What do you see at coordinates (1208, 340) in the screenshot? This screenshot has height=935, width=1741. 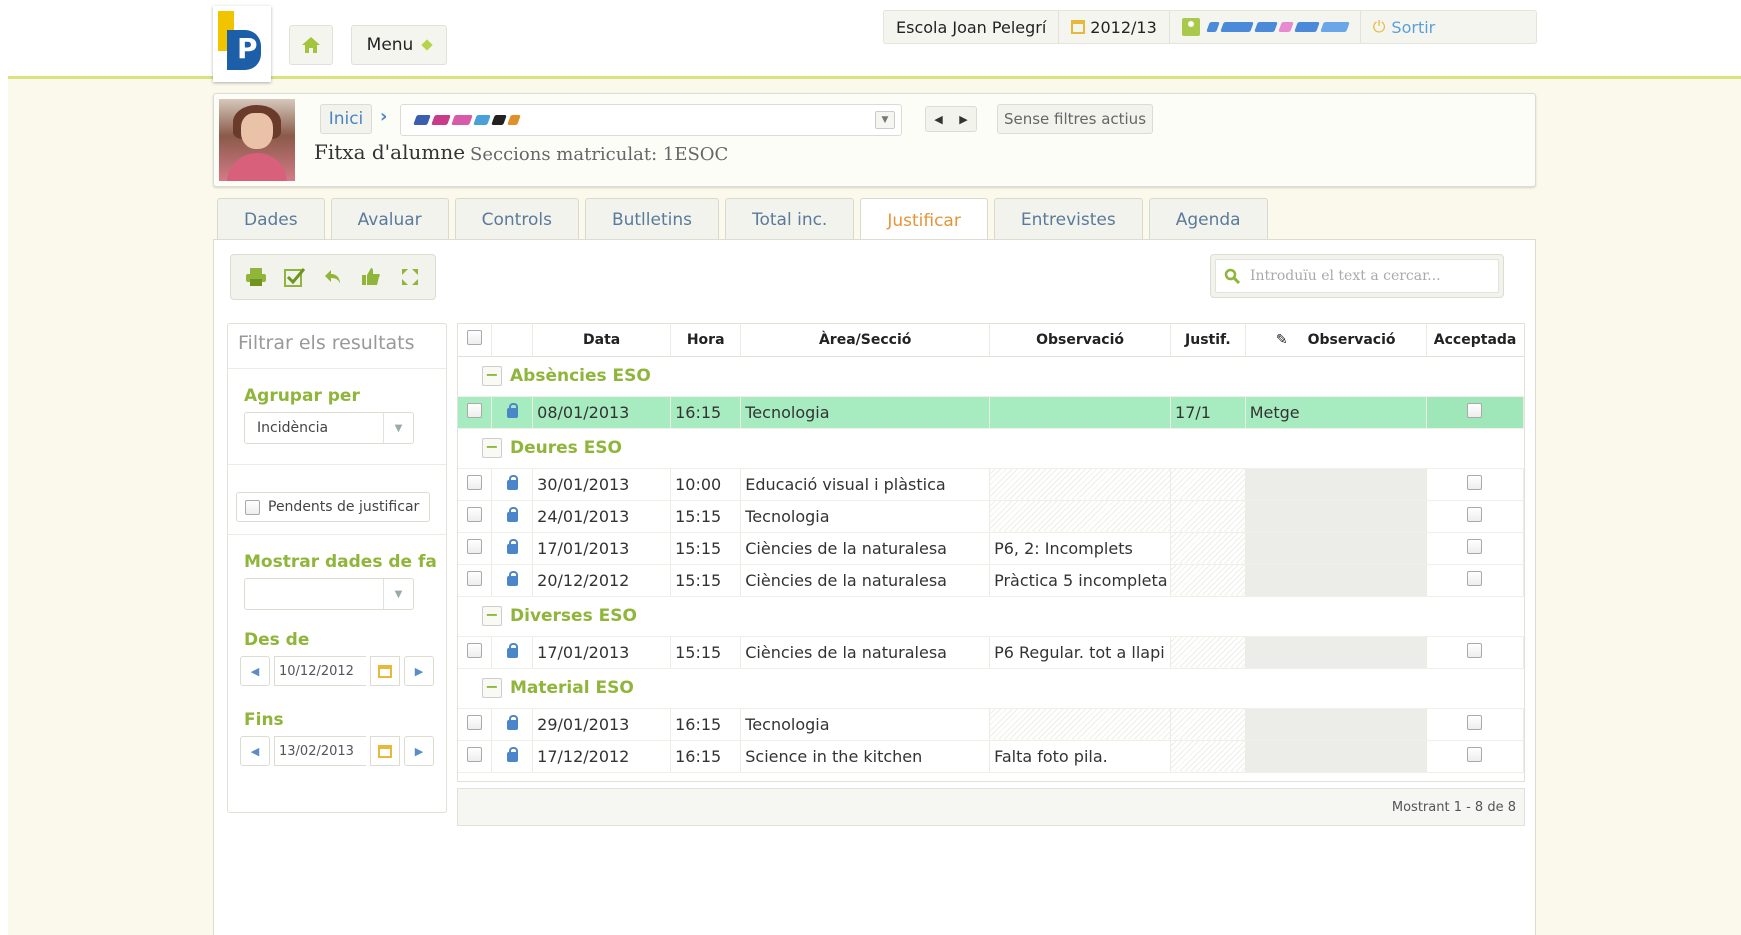 I see `column-justified: Justif.` at bounding box center [1208, 340].